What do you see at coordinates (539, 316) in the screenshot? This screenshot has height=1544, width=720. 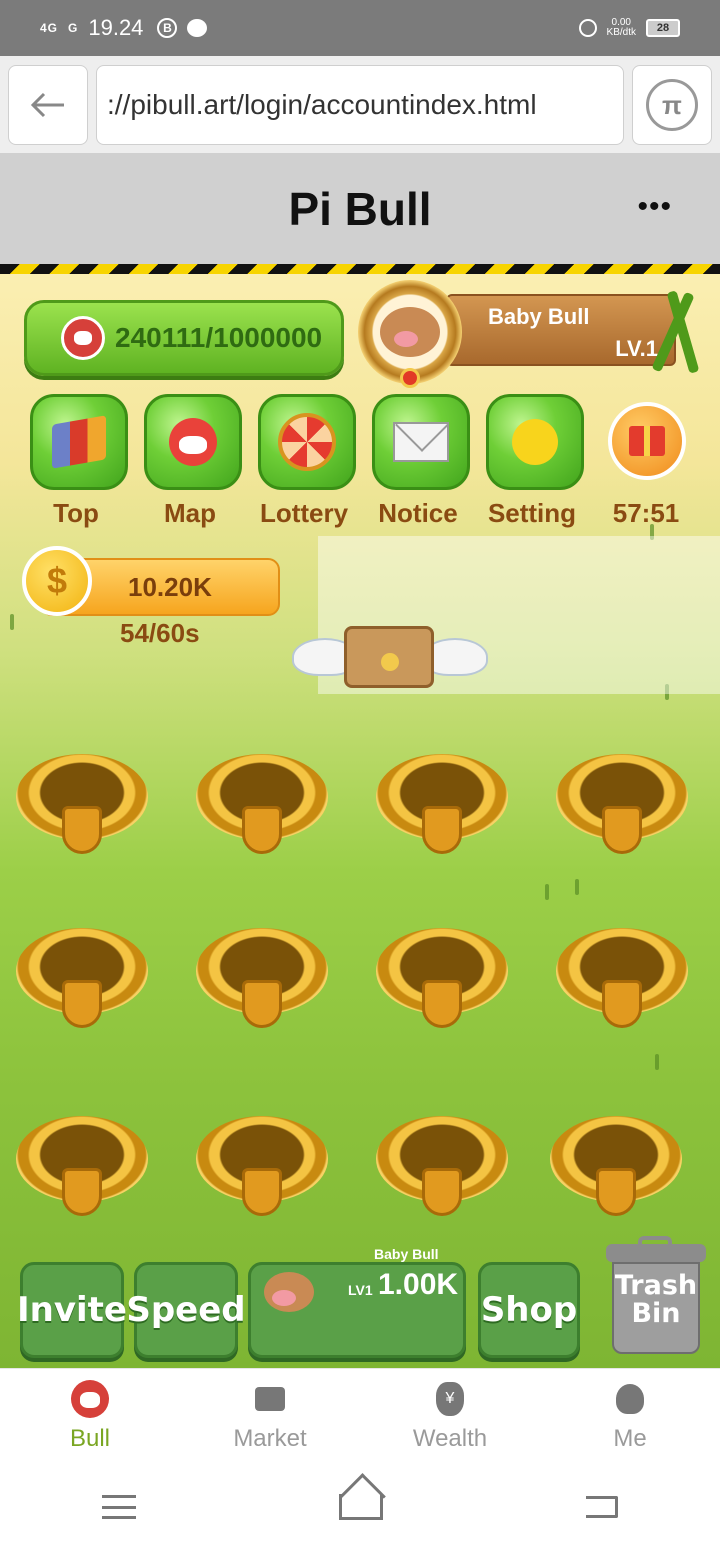 I see `player-name: Baby Bull` at bounding box center [539, 316].